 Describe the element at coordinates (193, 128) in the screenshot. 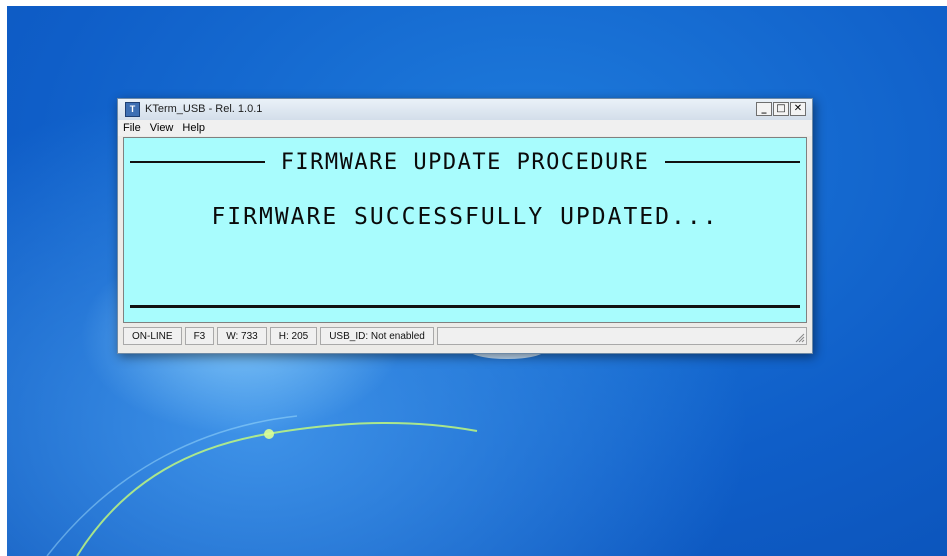

I see `menu-help: Help` at that location.